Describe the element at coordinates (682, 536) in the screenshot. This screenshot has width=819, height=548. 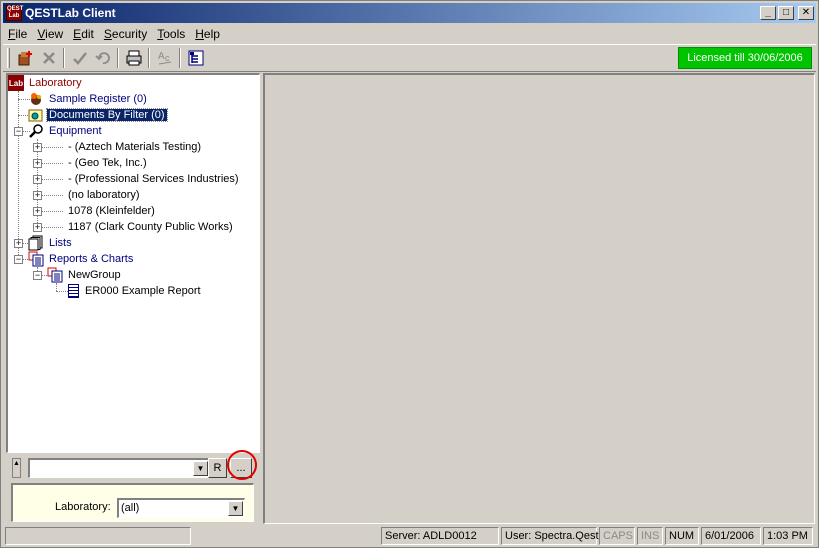
I see `status-num: NUM` at that location.